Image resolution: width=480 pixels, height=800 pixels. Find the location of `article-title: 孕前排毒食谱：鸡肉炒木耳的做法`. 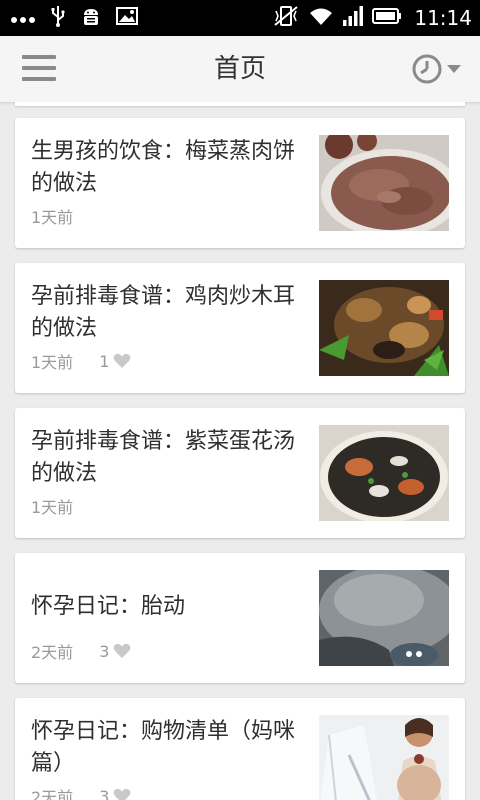

article-title: 孕前排毒食谱：鸡肉炒木耳的做法 is located at coordinates (163, 312).